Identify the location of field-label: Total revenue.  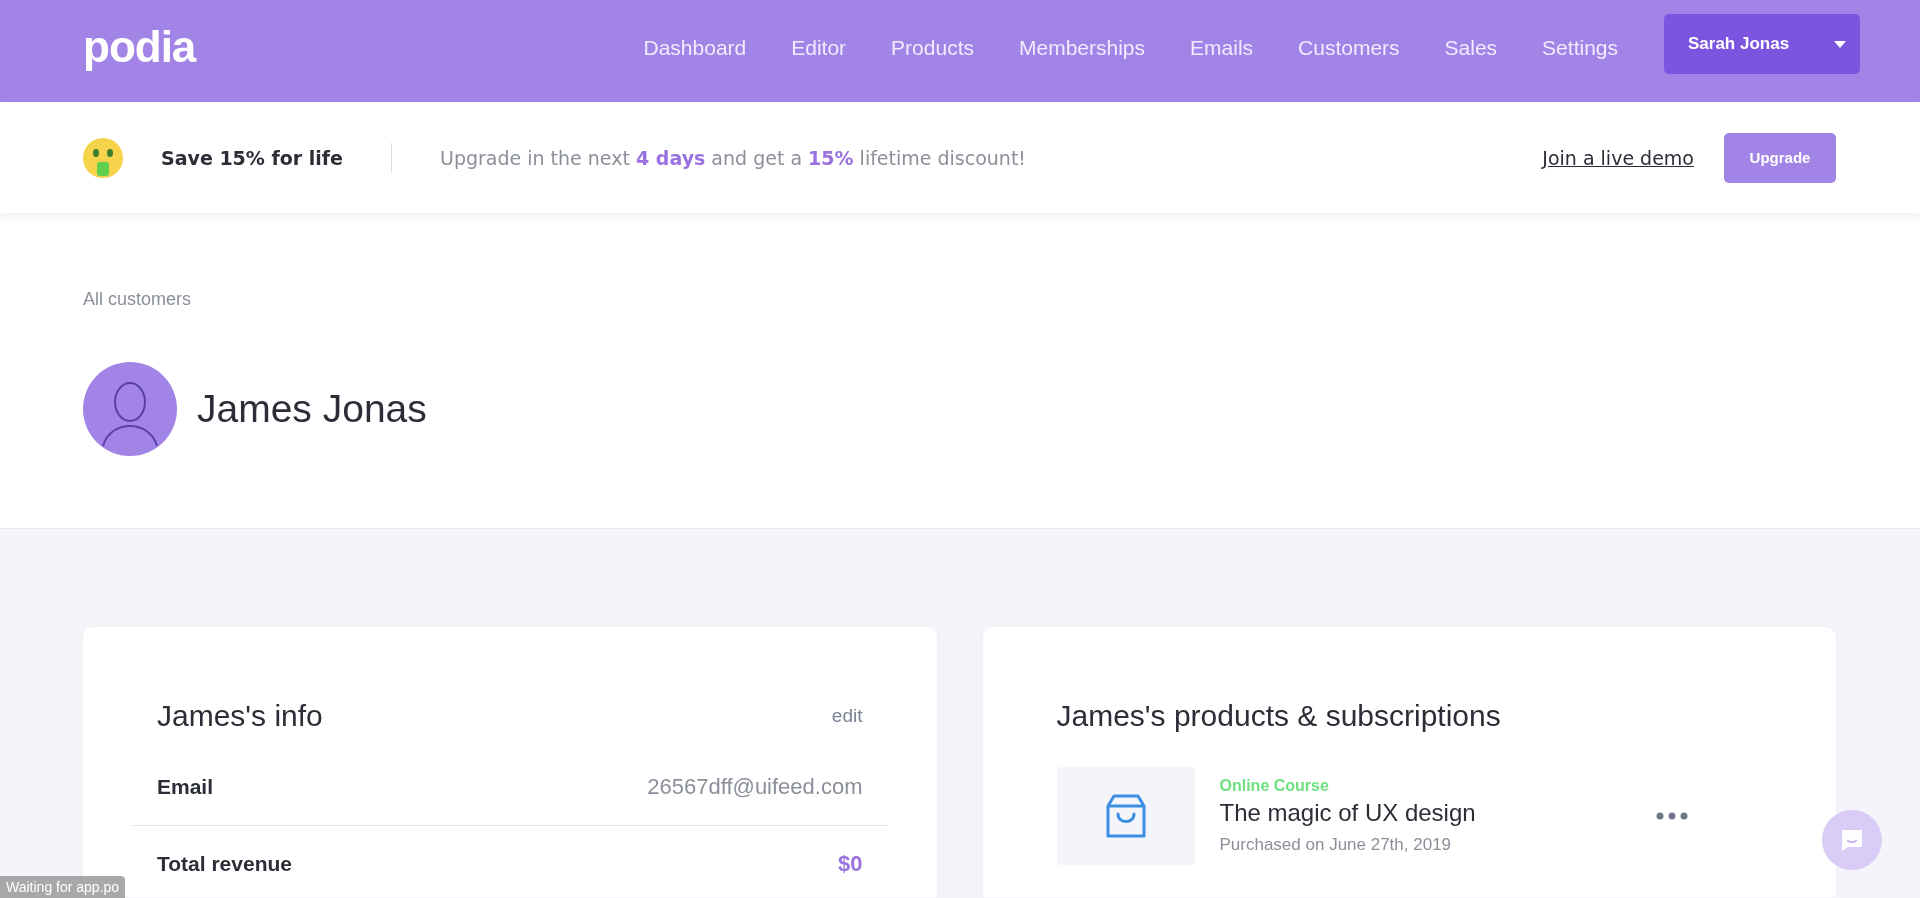
(224, 864).